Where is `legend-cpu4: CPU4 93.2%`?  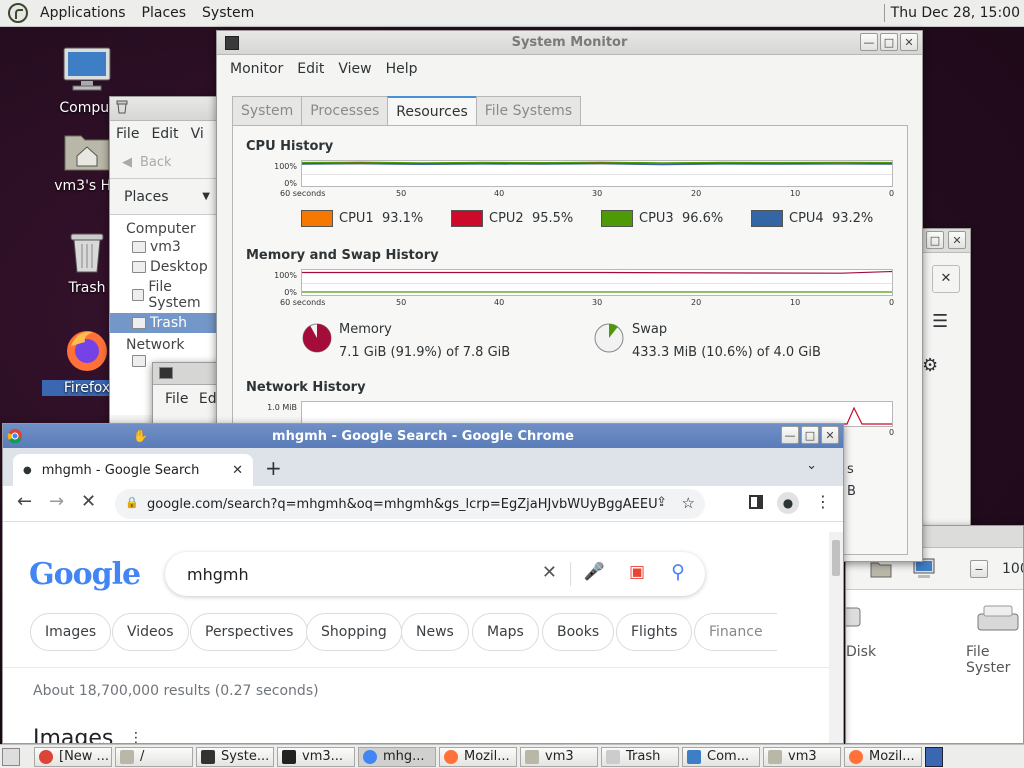 legend-cpu4: CPU4 93.2% is located at coordinates (812, 218).